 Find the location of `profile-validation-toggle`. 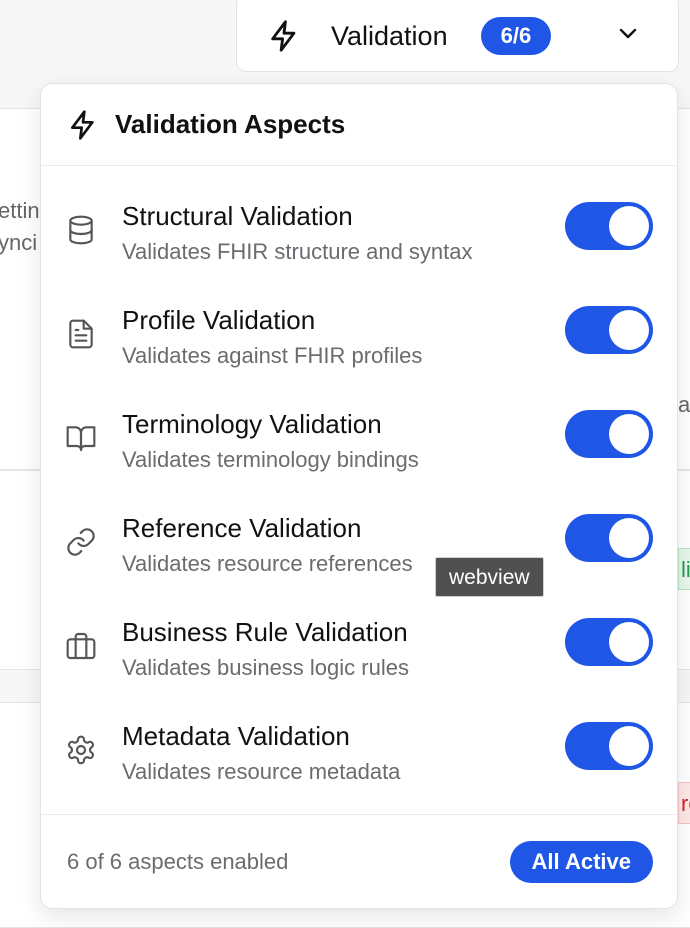

profile-validation-toggle is located at coordinates (609, 330).